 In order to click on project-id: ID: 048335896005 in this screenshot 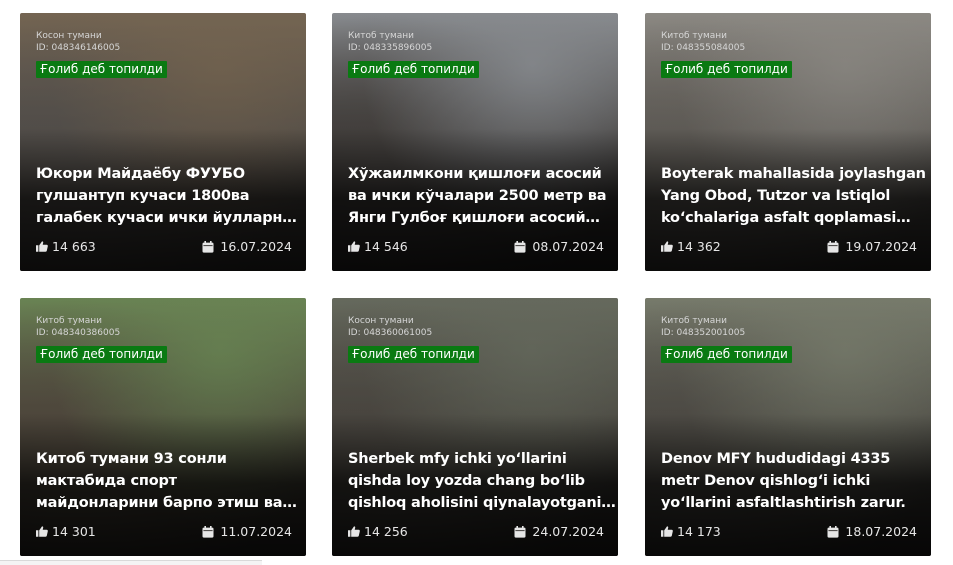, I will do `click(390, 48)`.